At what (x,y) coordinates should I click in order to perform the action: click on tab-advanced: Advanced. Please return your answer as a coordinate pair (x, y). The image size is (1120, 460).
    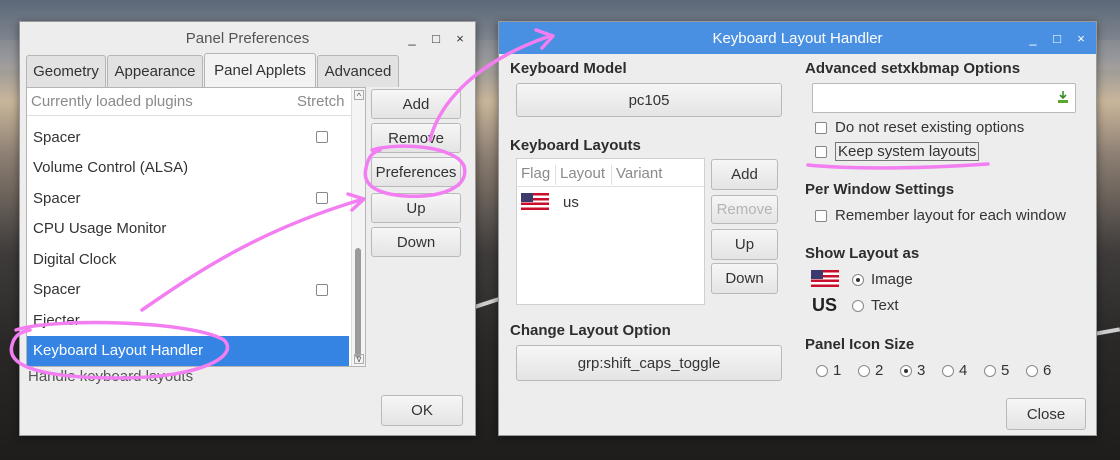
    Looking at the image, I should click on (358, 71).